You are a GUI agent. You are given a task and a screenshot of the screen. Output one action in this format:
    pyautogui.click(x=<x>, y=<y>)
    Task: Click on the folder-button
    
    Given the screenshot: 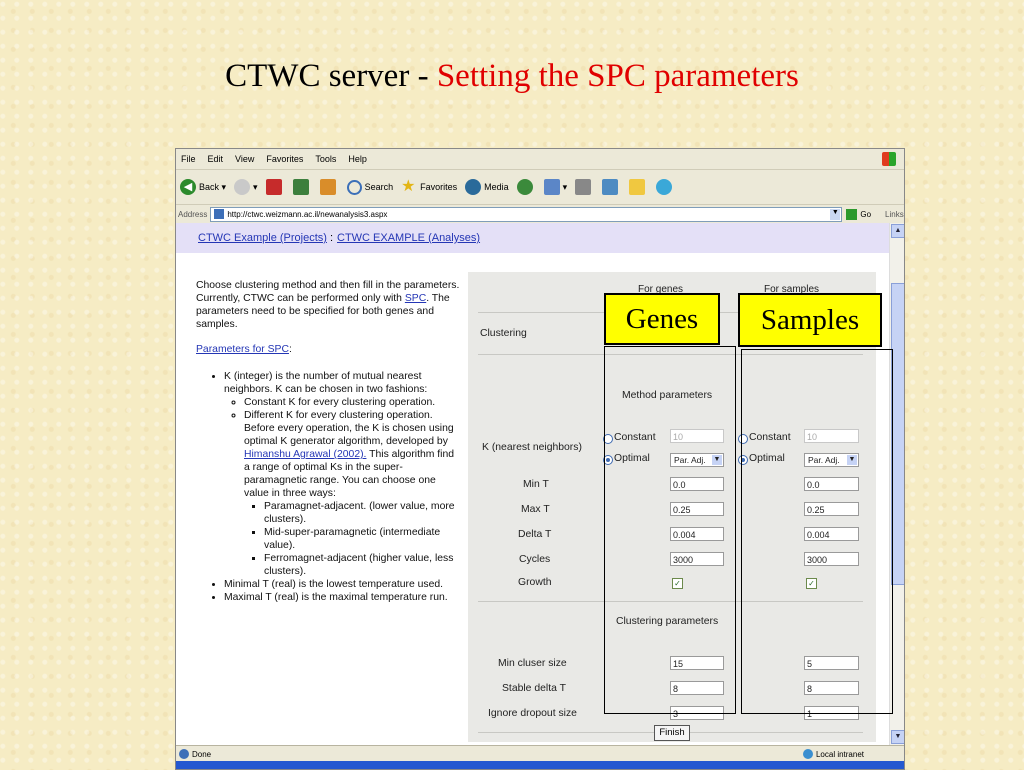 What is the action you would take?
    pyautogui.click(x=638, y=187)
    